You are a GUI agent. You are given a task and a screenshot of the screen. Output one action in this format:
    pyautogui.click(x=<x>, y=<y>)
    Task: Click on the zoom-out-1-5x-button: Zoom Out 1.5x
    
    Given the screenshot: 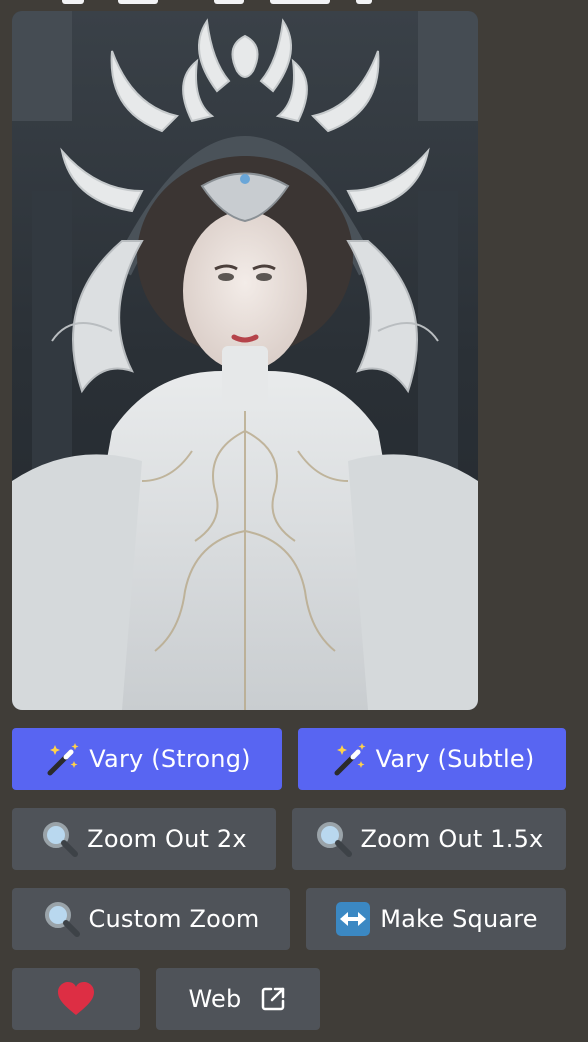 What is the action you would take?
    pyautogui.click(x=429, y=839)
    